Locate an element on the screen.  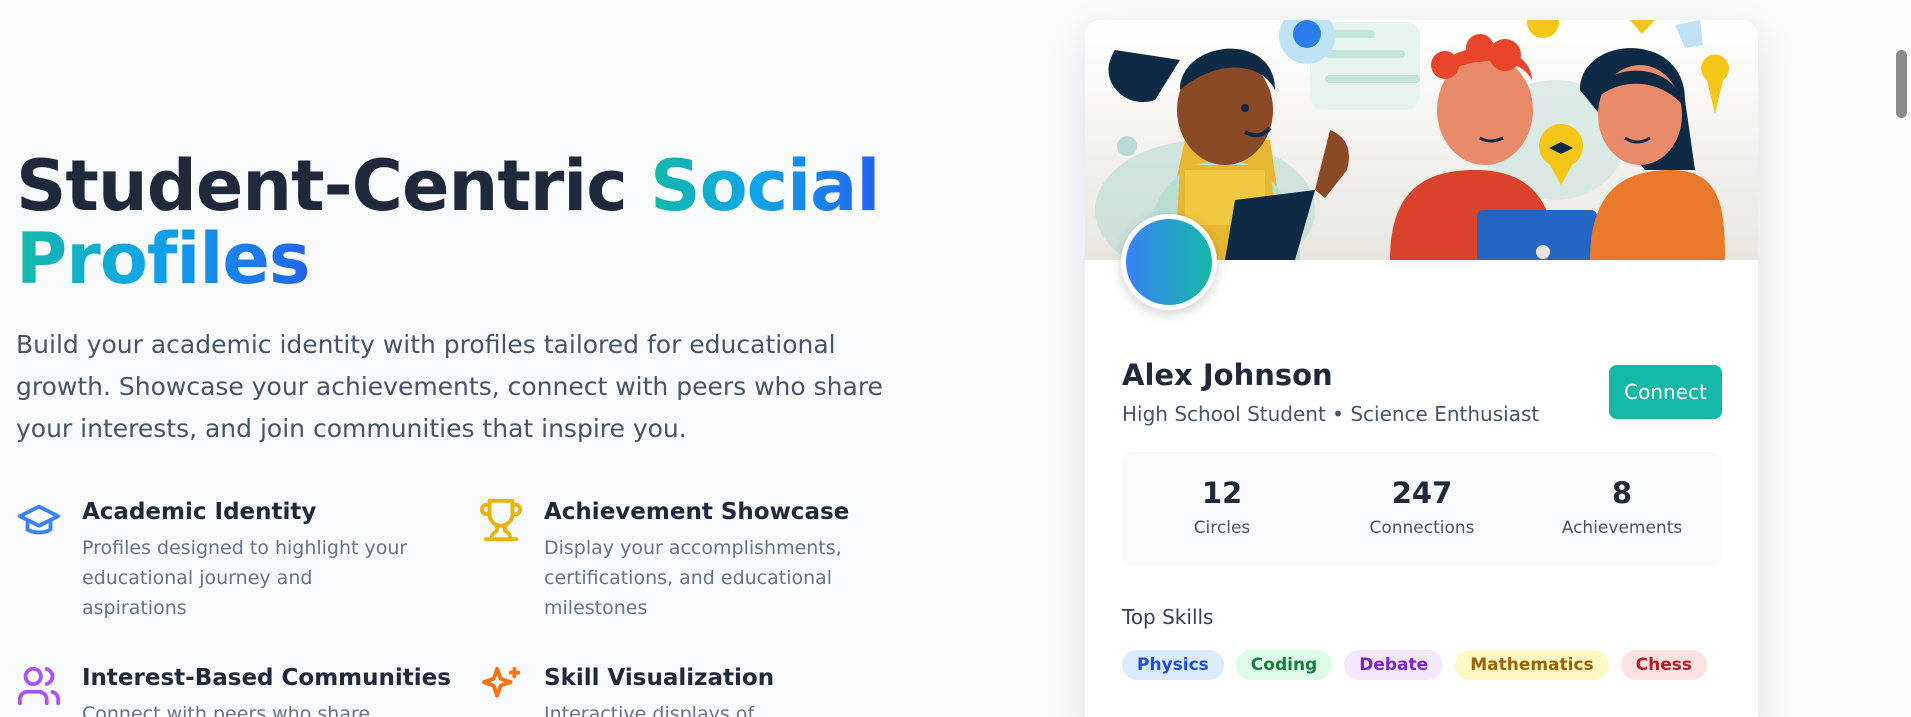
stat-achievements: 8 Achievements is located at coordinates (1622, 509).